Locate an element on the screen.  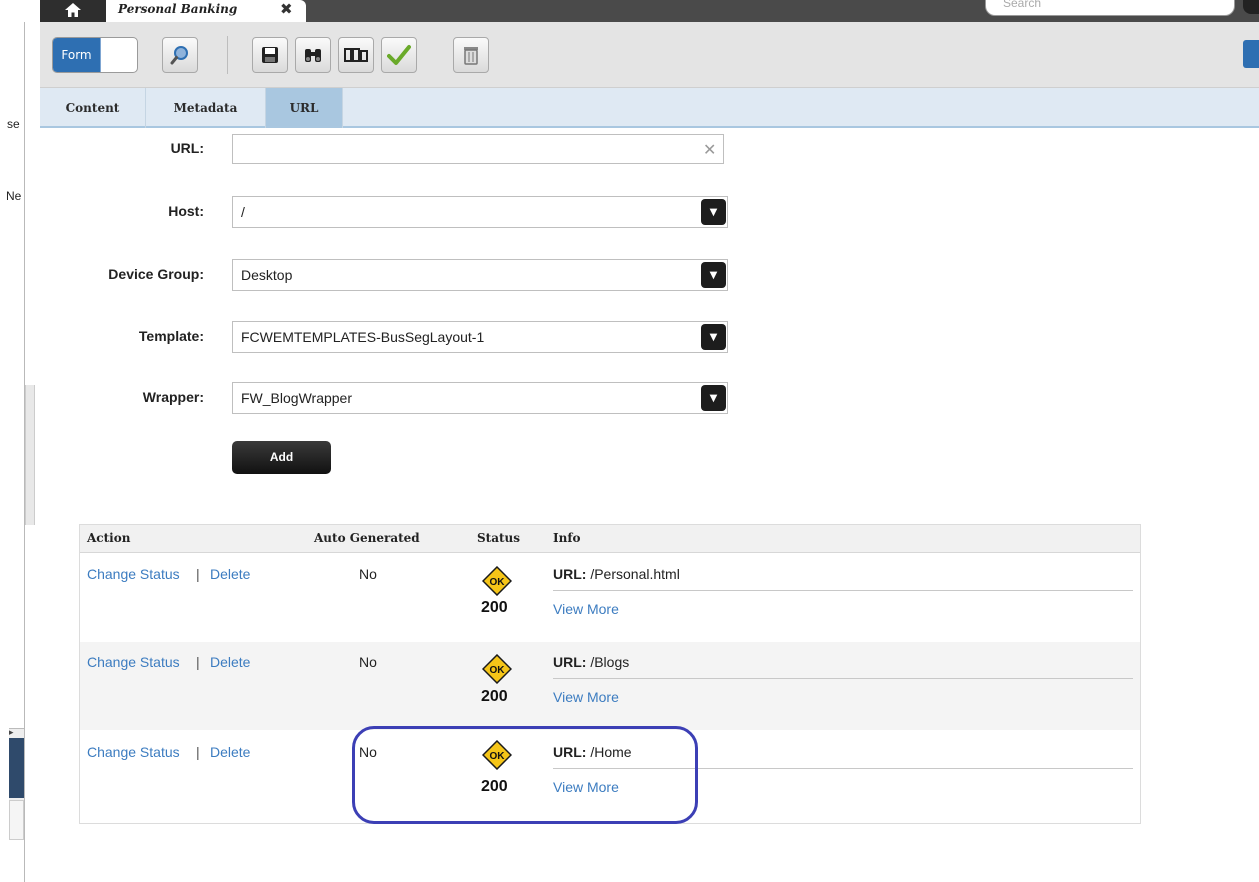
left-panel-selected-item is located at coordinates (16, 768).